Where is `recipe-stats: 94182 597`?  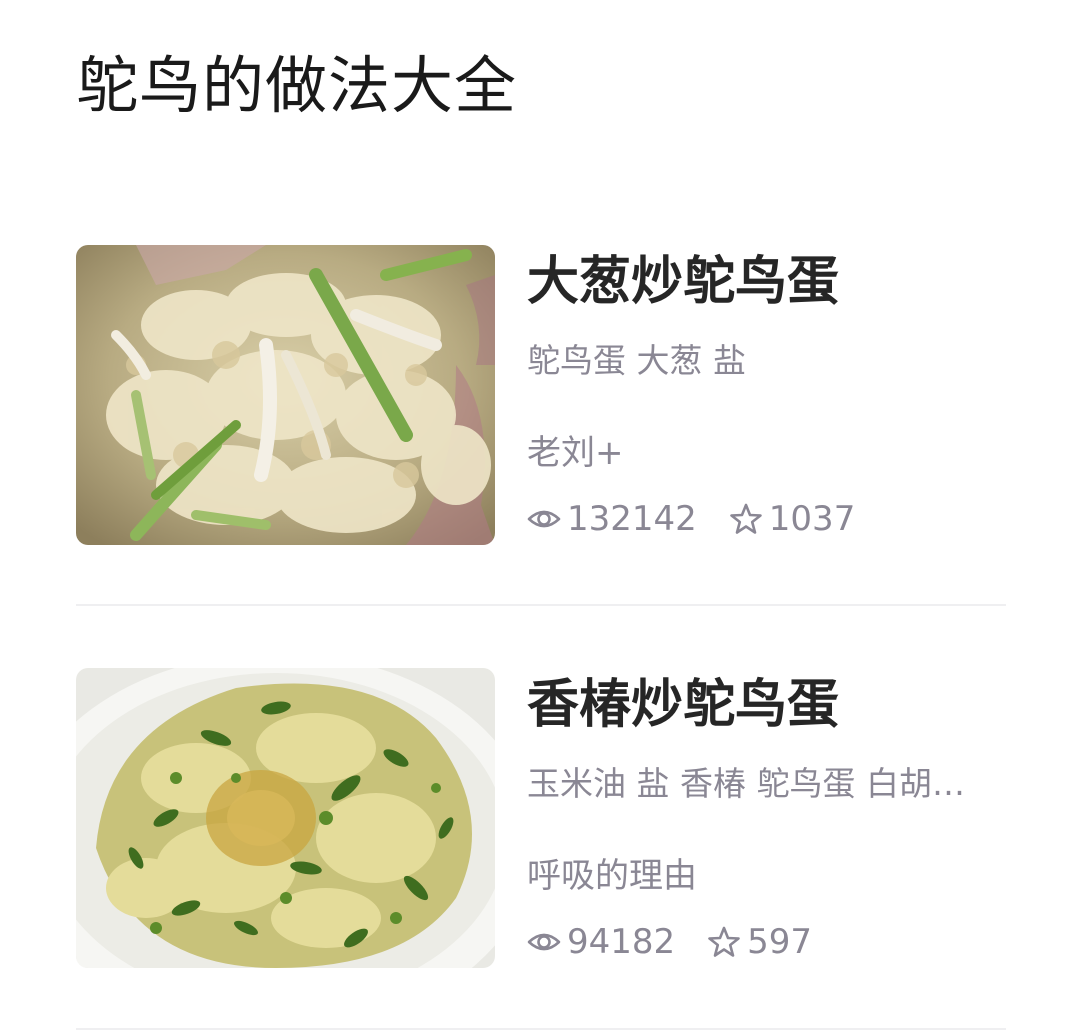 recipe-stats: 94182 597 is located at coordinates (669, 942).